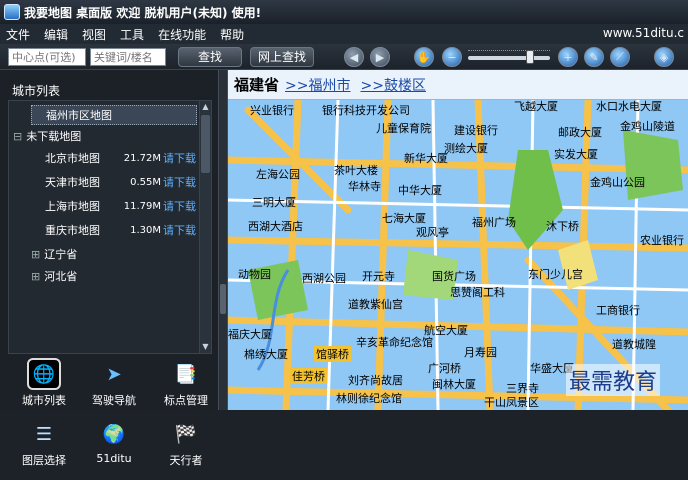  What do you see at coordinates (394, 342) in the screenshot?
I see `map-label: 辛亥革命纪念馆` at bounding box center [394, 342].